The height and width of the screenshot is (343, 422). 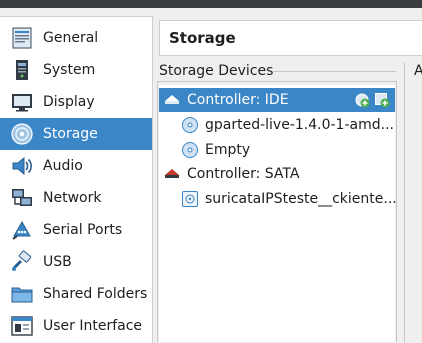 I want to click on sidebar-item-shared-folders: Shared Folders, so click(x=76, y=294).